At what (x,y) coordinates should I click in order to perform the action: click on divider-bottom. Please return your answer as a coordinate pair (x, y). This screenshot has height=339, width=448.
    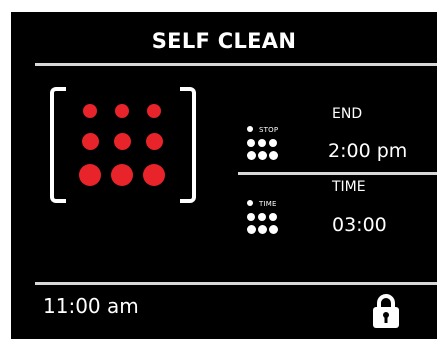
    Looking at the image, I should click on (236, 283).